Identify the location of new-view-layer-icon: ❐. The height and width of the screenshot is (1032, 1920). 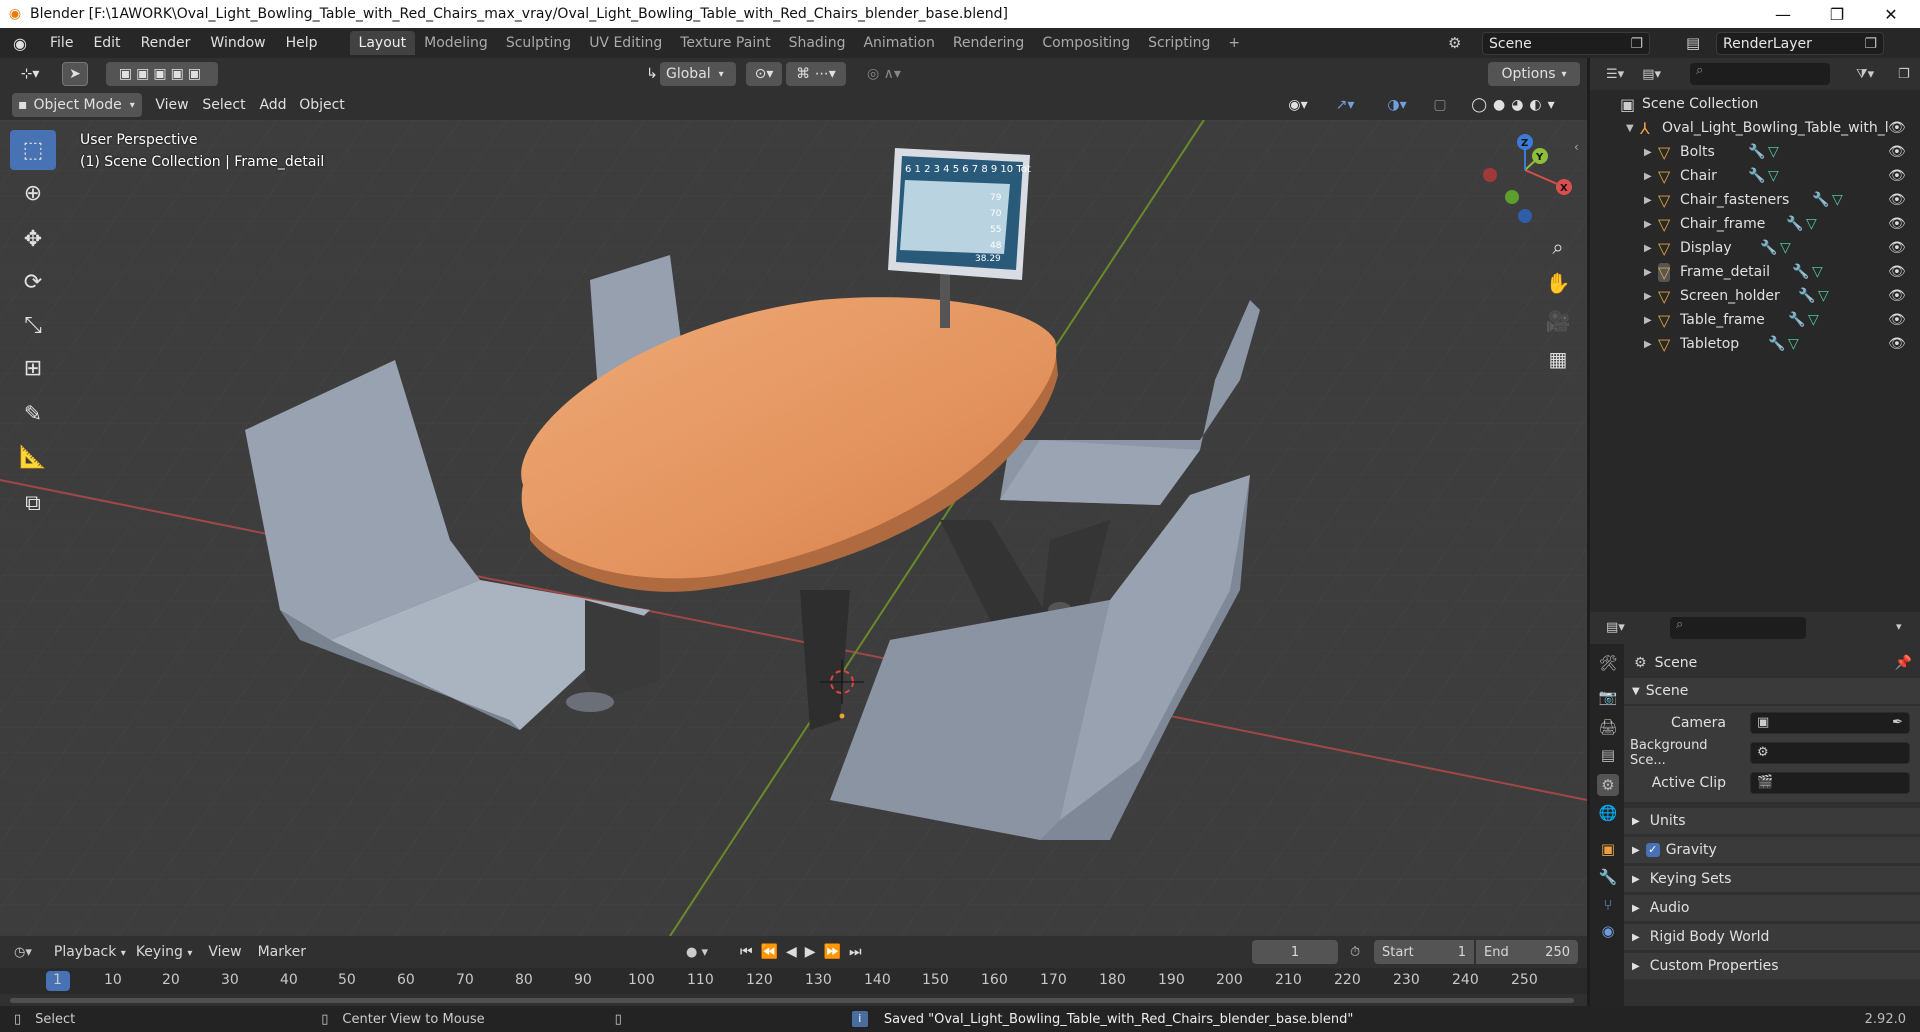
(1870, 44).